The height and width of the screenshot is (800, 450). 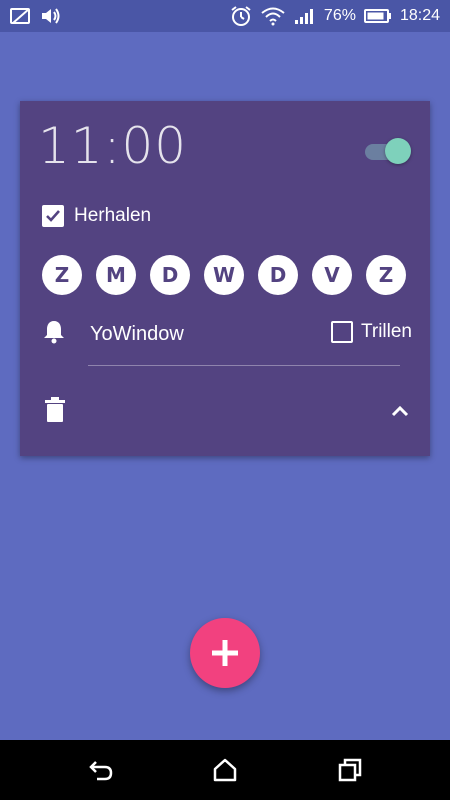 What do you see at coordinates (273, 16) in the screenshot?
I see `wifi-icon` at bounding box center [273, 16].